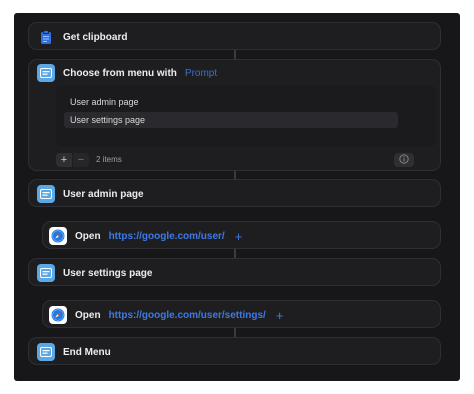 The height and width of the screenshot is (394, 474). Describe the element at coordinates (108, 273) in the screenshot. I see `case-title: User settings page` at that location.